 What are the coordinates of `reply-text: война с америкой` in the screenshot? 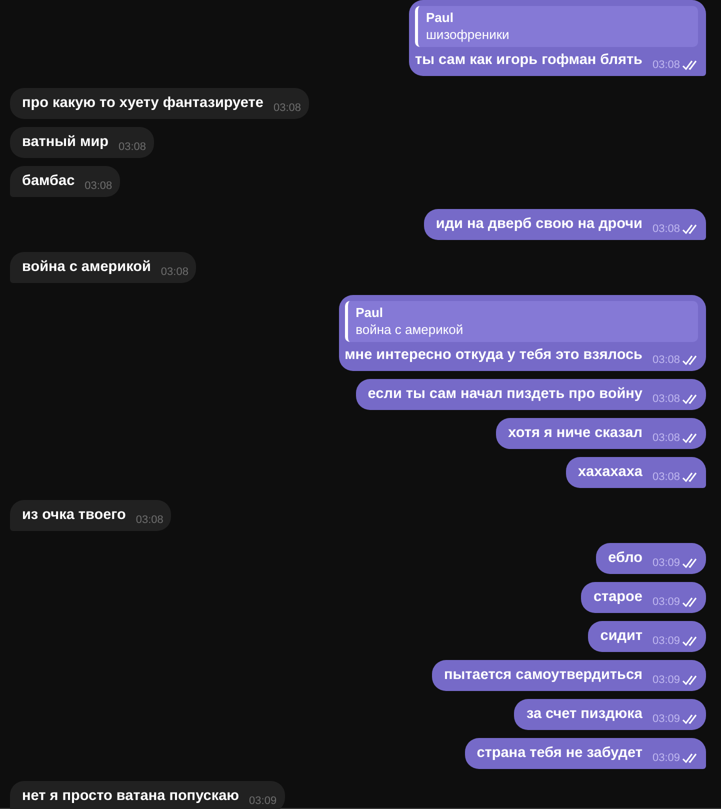 It's located at (410, 329).